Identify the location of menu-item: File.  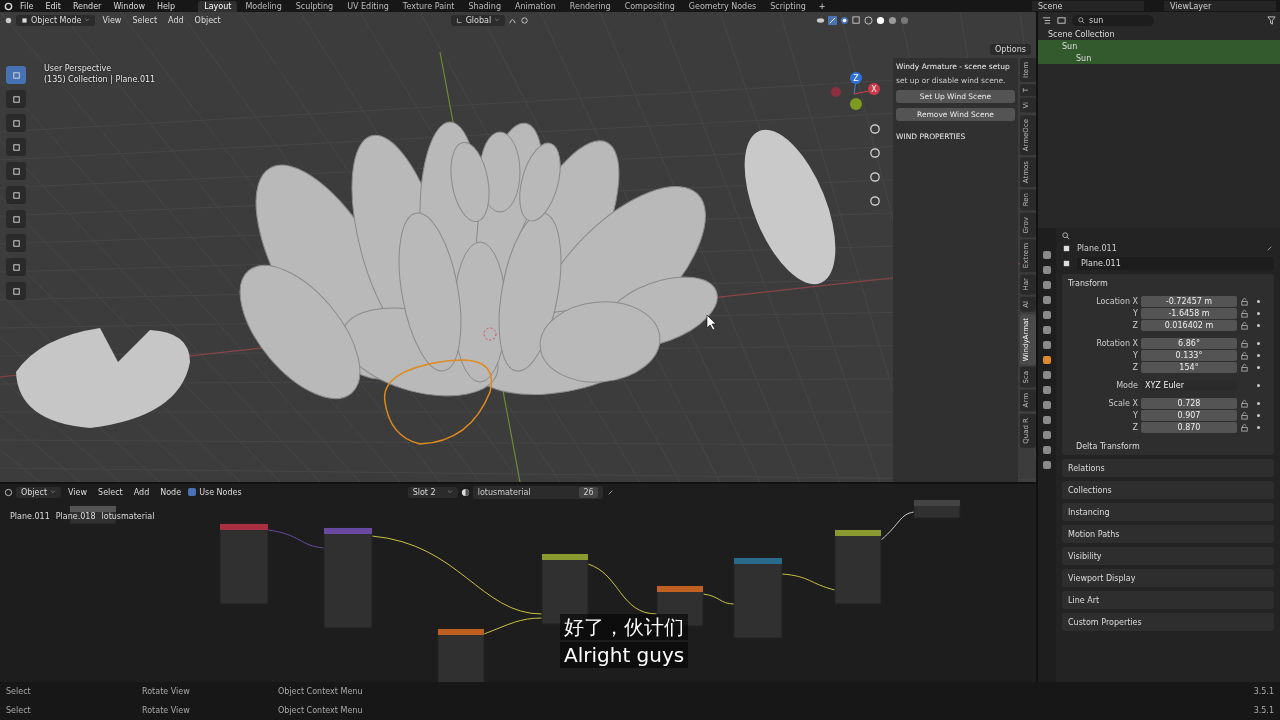
(27, 6).